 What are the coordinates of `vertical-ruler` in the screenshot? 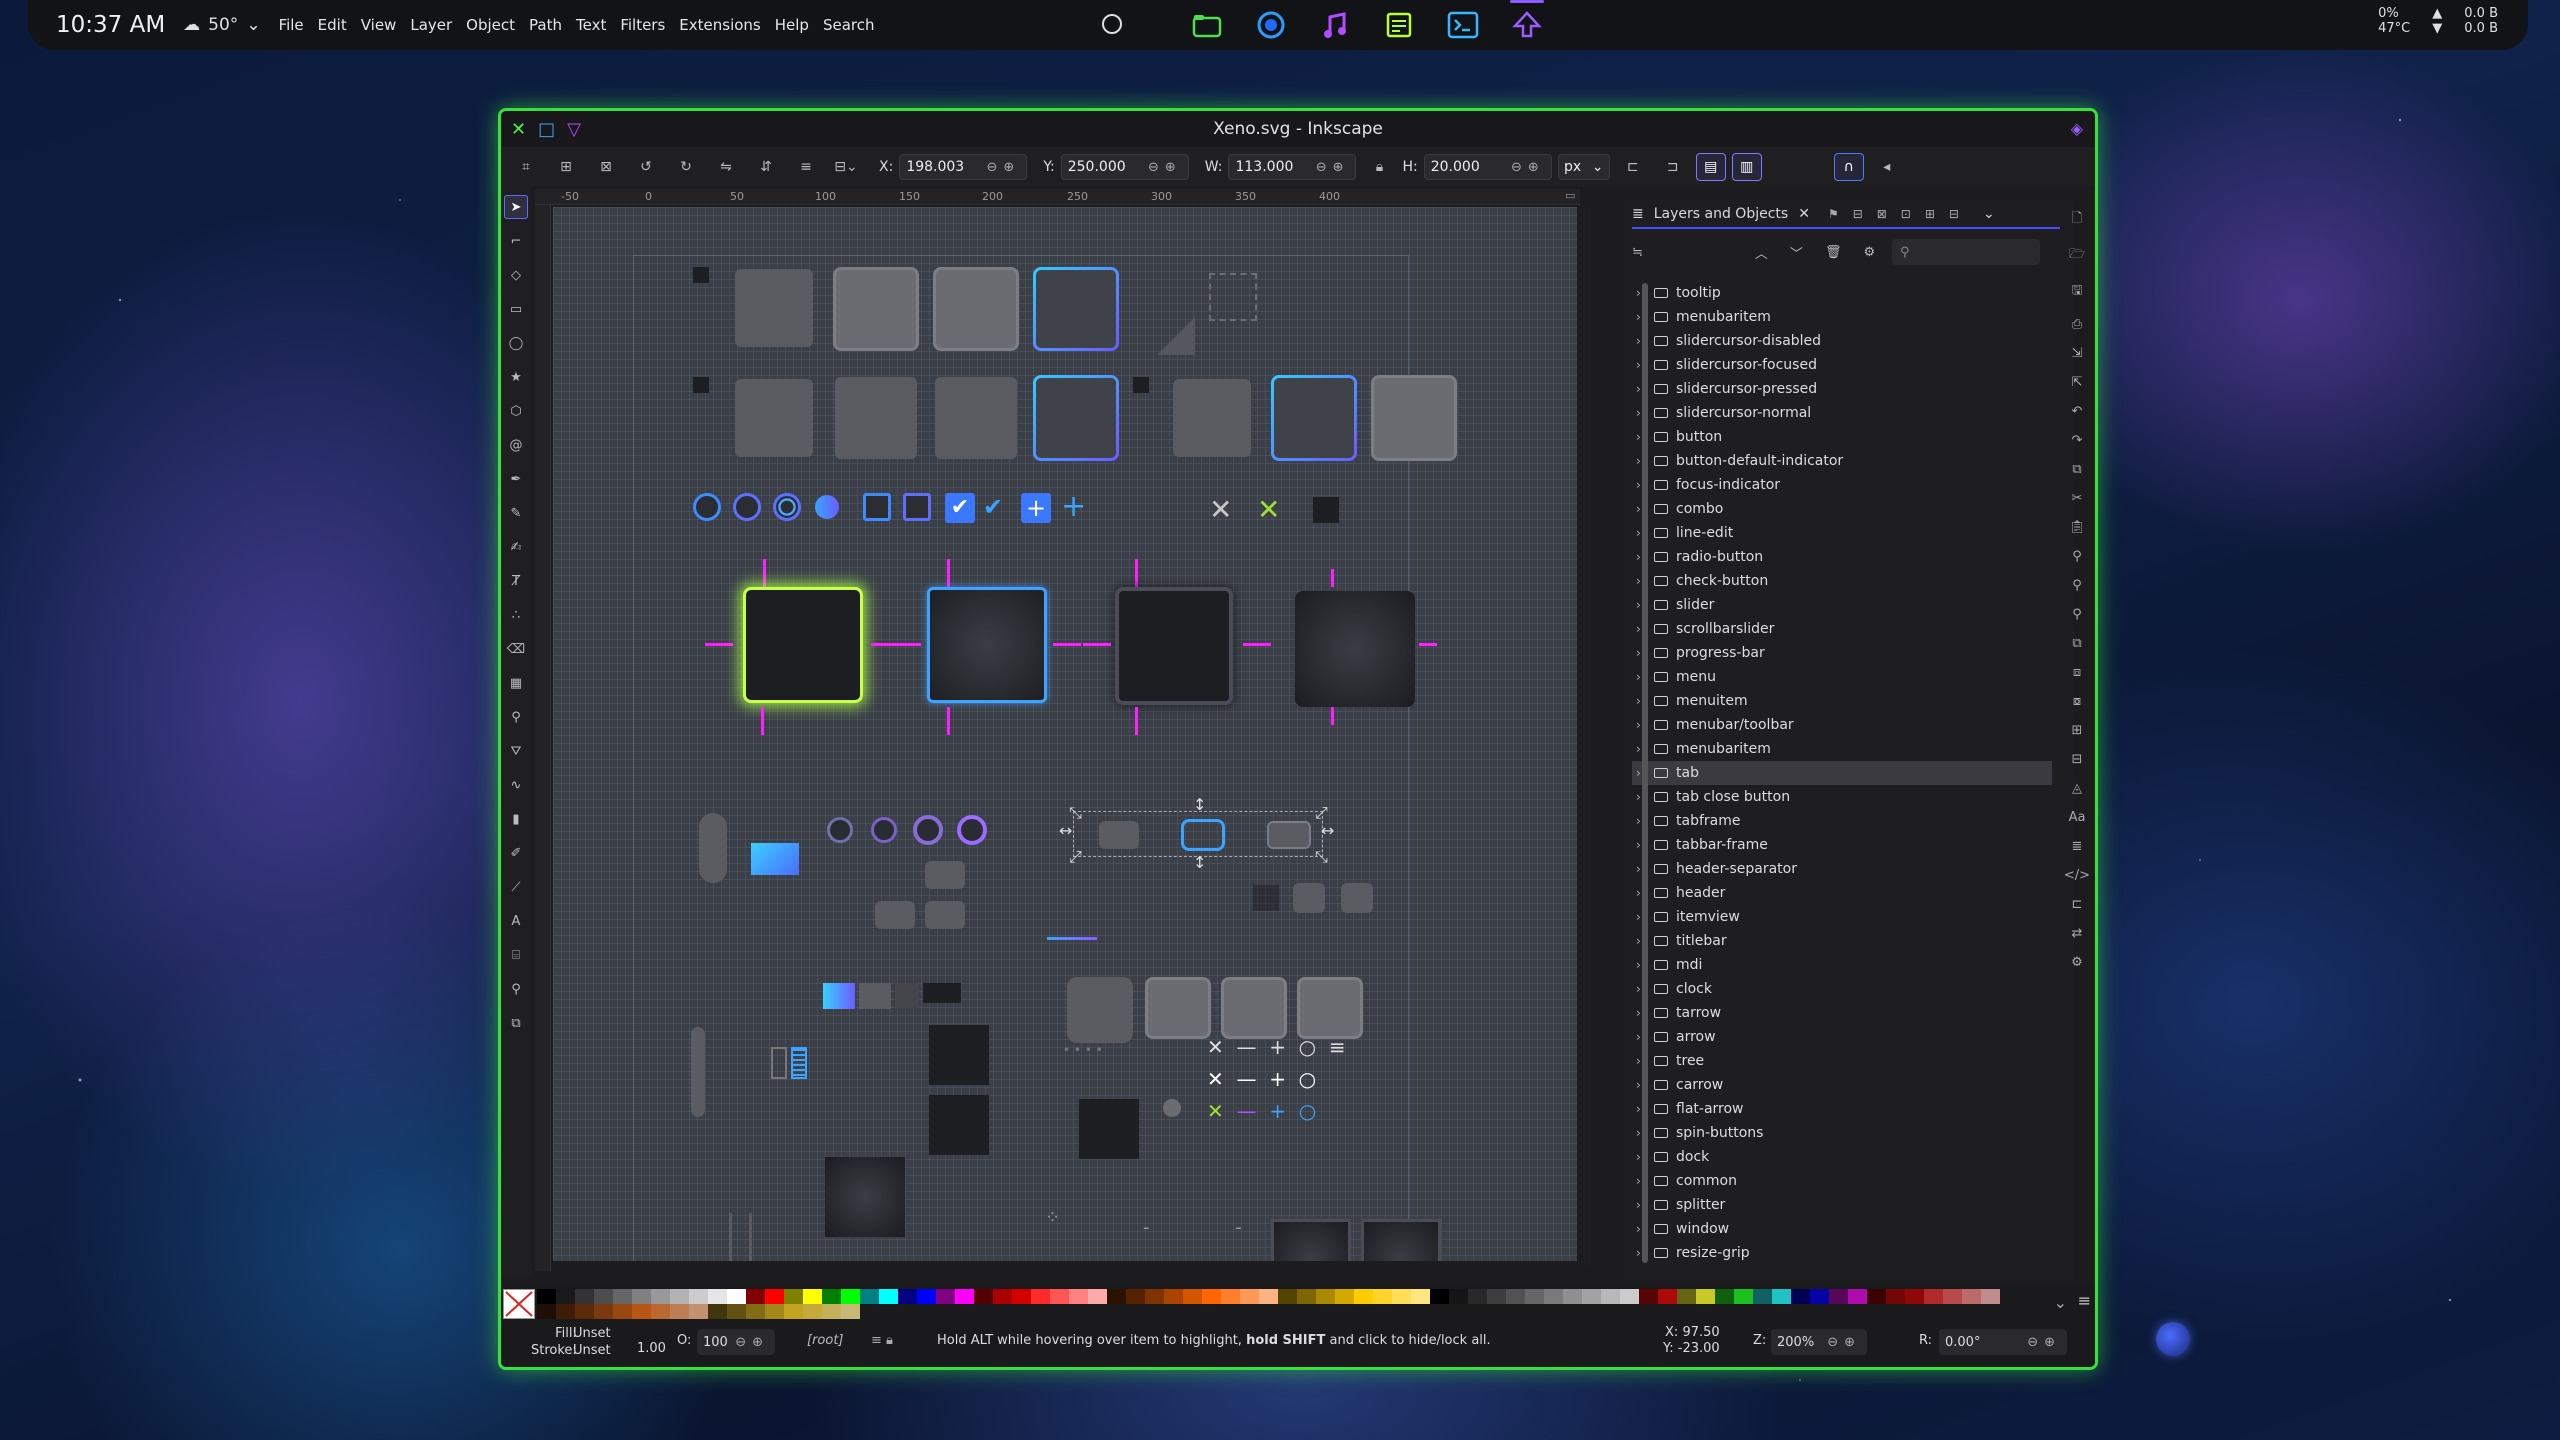 It's located at (543, 738).